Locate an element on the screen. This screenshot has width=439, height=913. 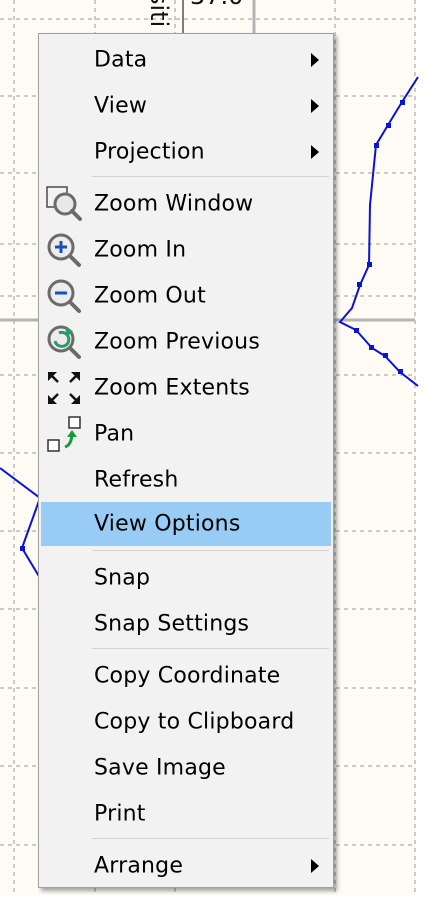
menu-item-projection: Projection is located at coordinates (186, 152).